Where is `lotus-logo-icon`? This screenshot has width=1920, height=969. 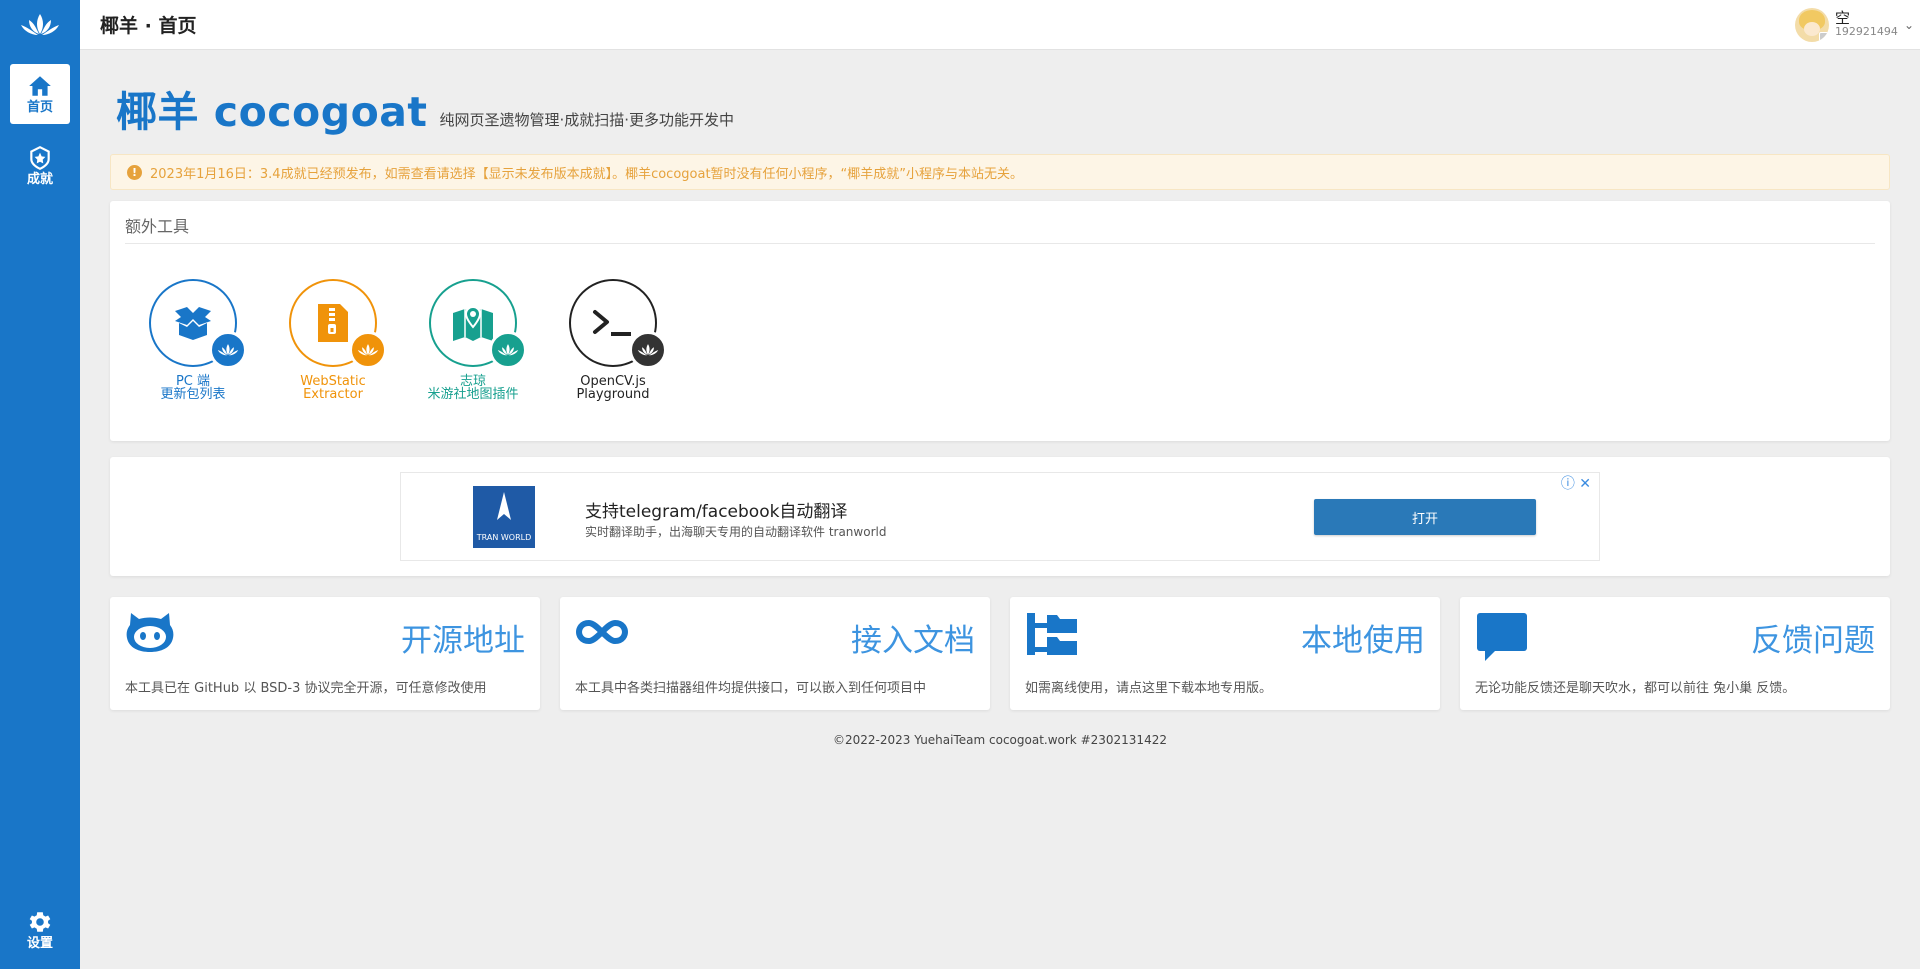
lotus-logo-icon is located at coordinates (40, 25).